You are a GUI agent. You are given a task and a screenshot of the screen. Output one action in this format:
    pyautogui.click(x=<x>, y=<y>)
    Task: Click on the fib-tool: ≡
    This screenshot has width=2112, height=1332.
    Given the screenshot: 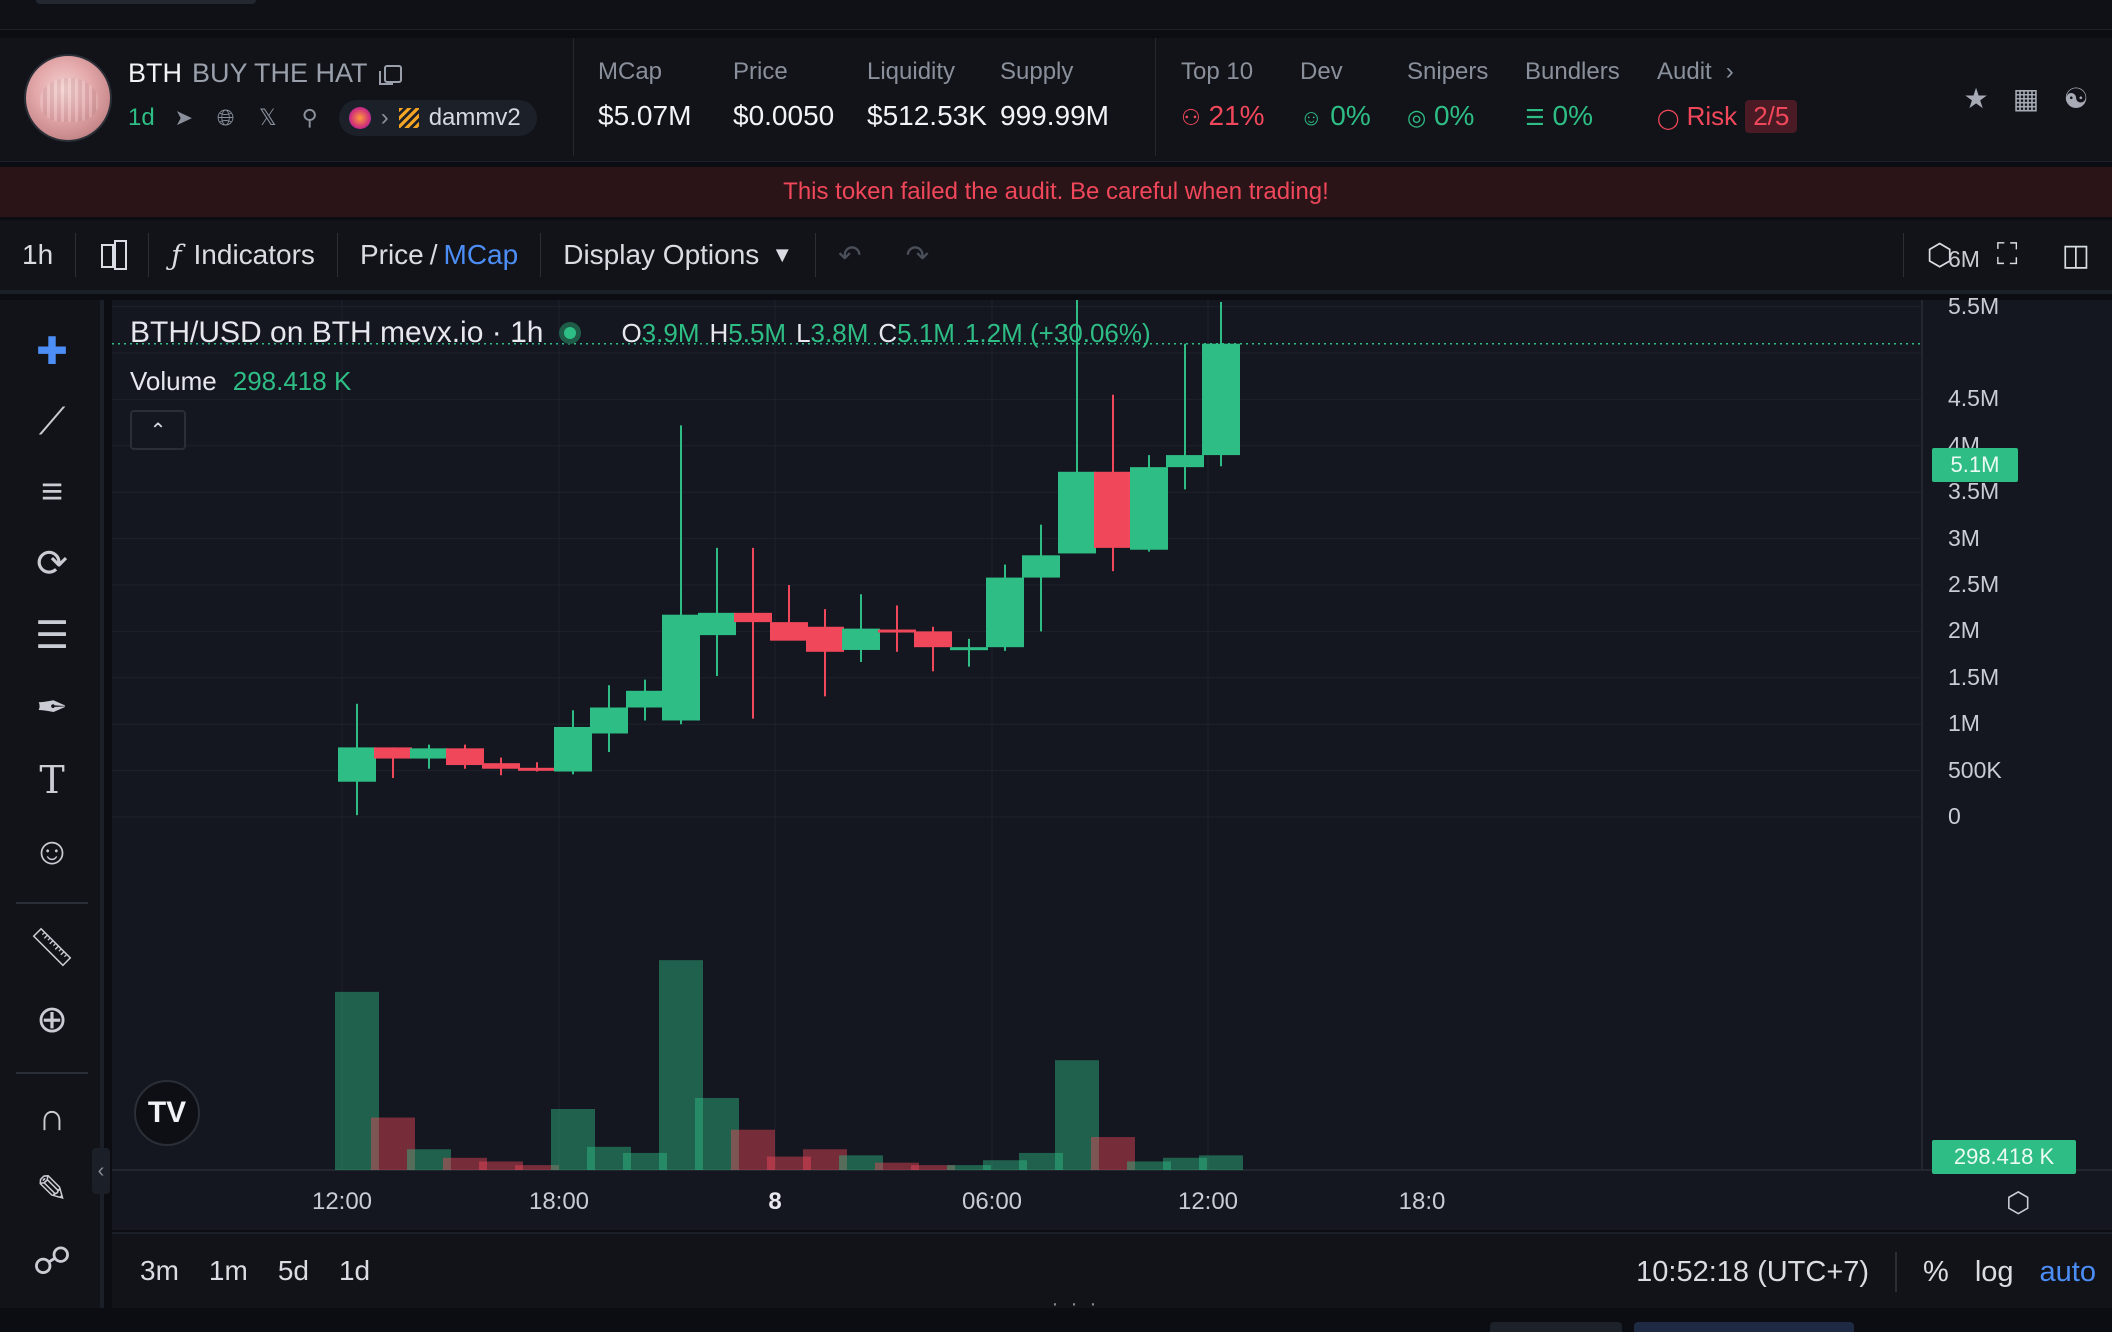 What is the action you would take?
    pyautogui.click(x=52, y=492)
    